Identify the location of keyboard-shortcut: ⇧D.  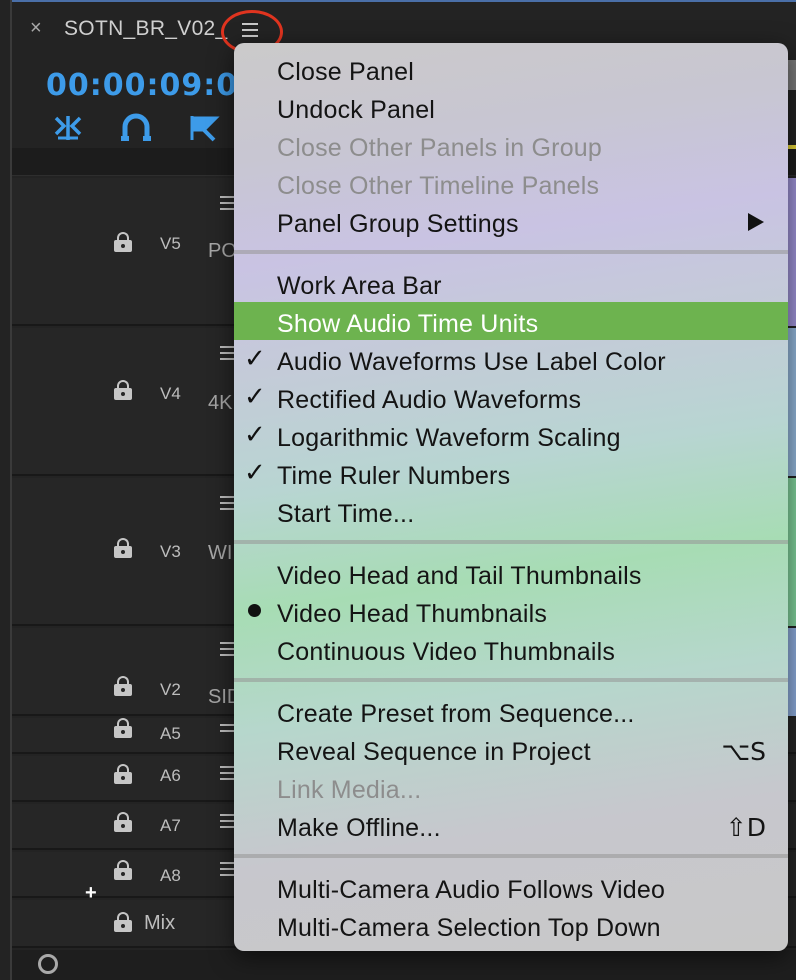
(745, 827).